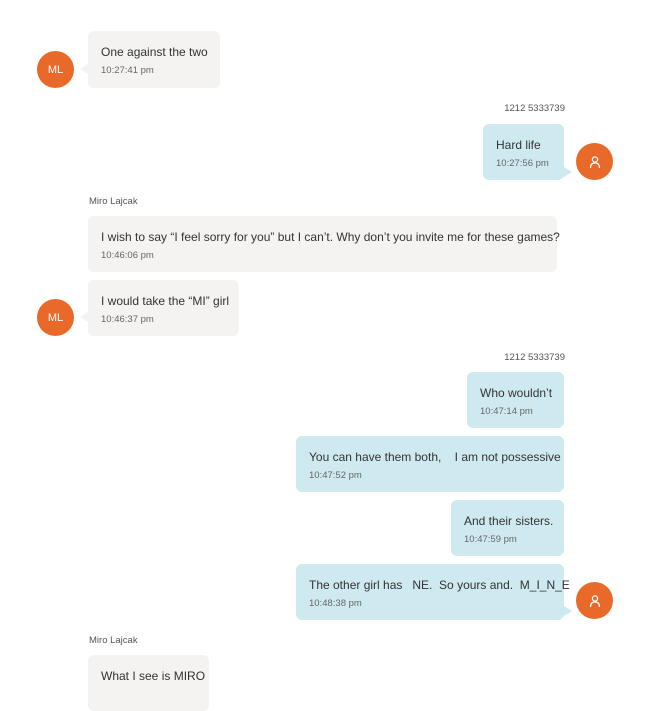 This screenshot has height=711, width=656. I want to click on message-text: And their sisters., so click(509, 521).